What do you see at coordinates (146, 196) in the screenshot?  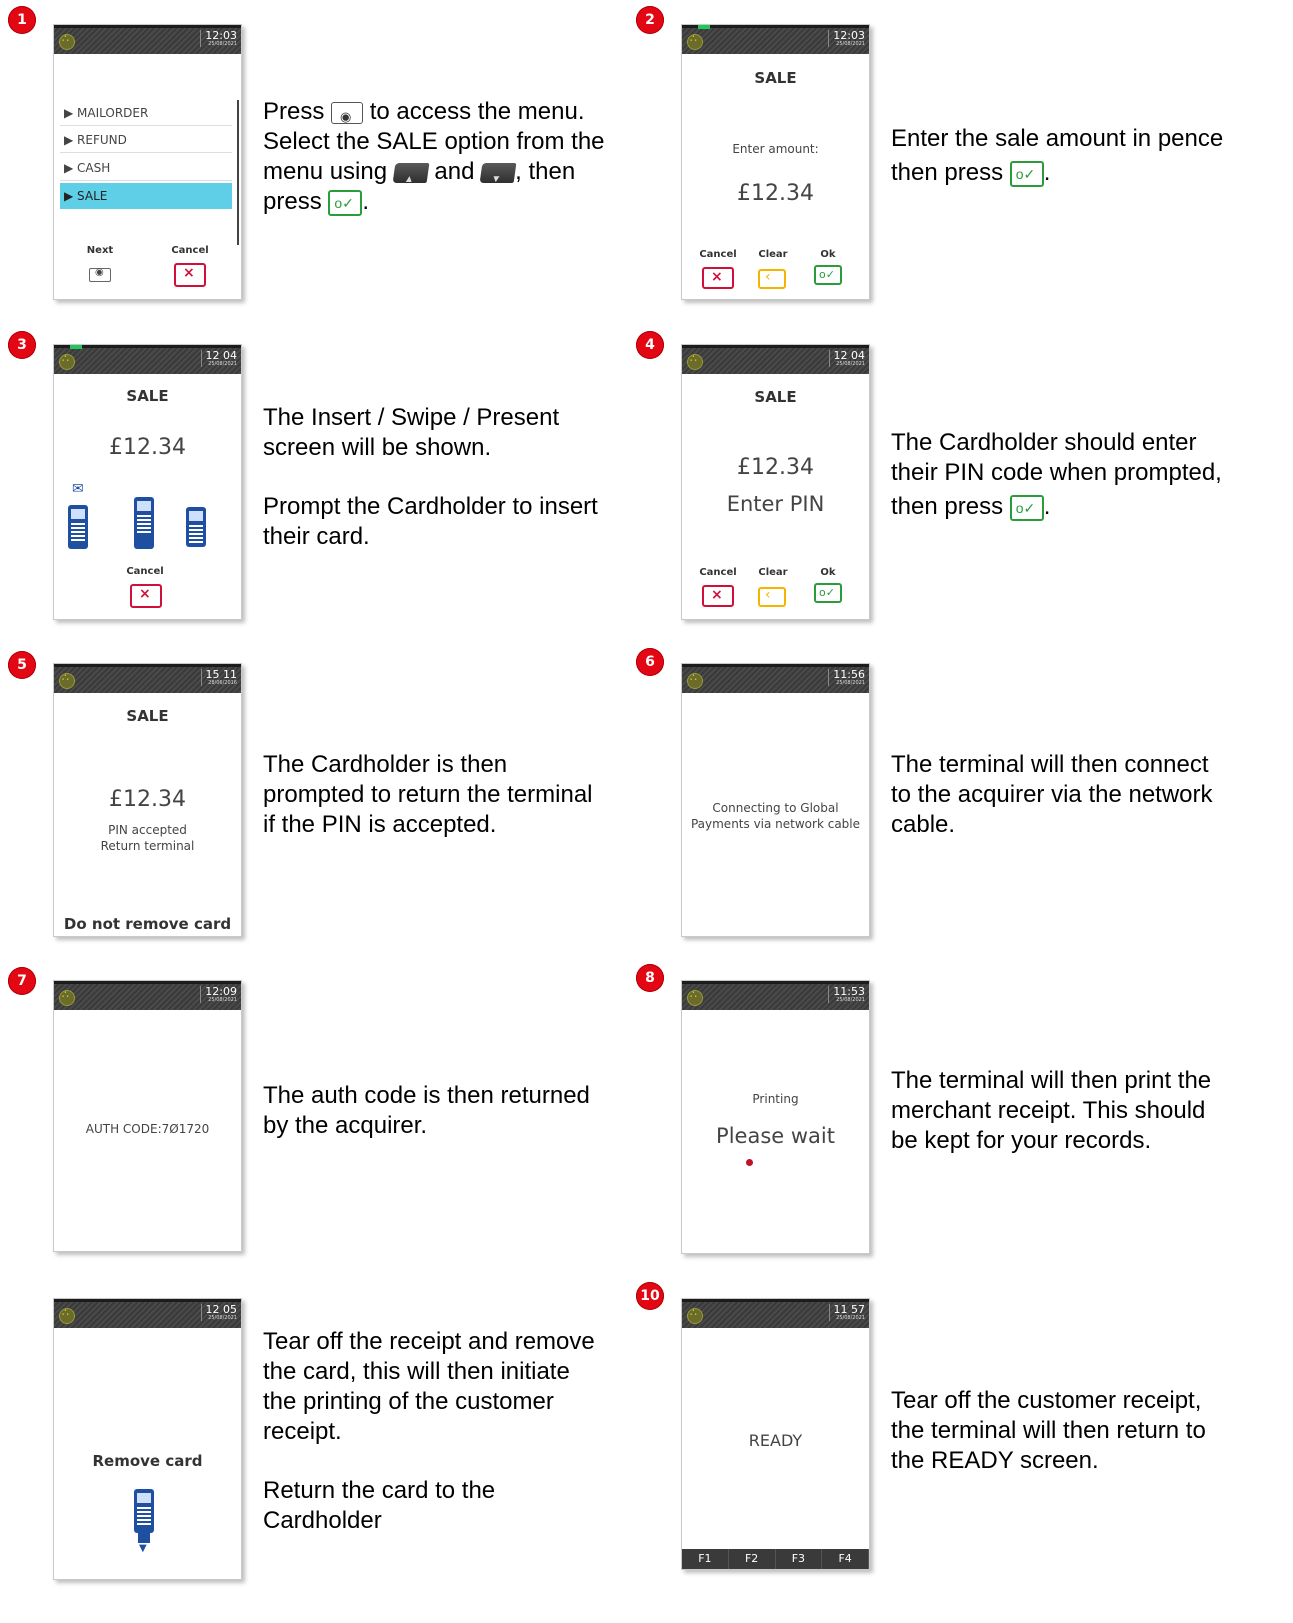 I see `menu-item-sale: ▶ SALE` at bounding box center [146, 196].